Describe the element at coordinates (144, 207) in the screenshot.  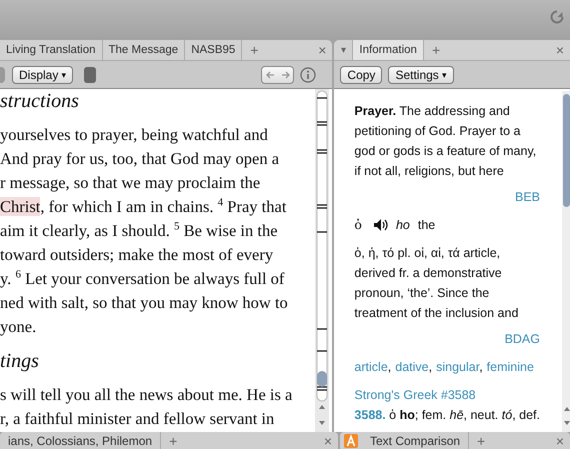
I see `text-line: Christ, for which I am in chains. $^{4}$ Pray that` at that location.